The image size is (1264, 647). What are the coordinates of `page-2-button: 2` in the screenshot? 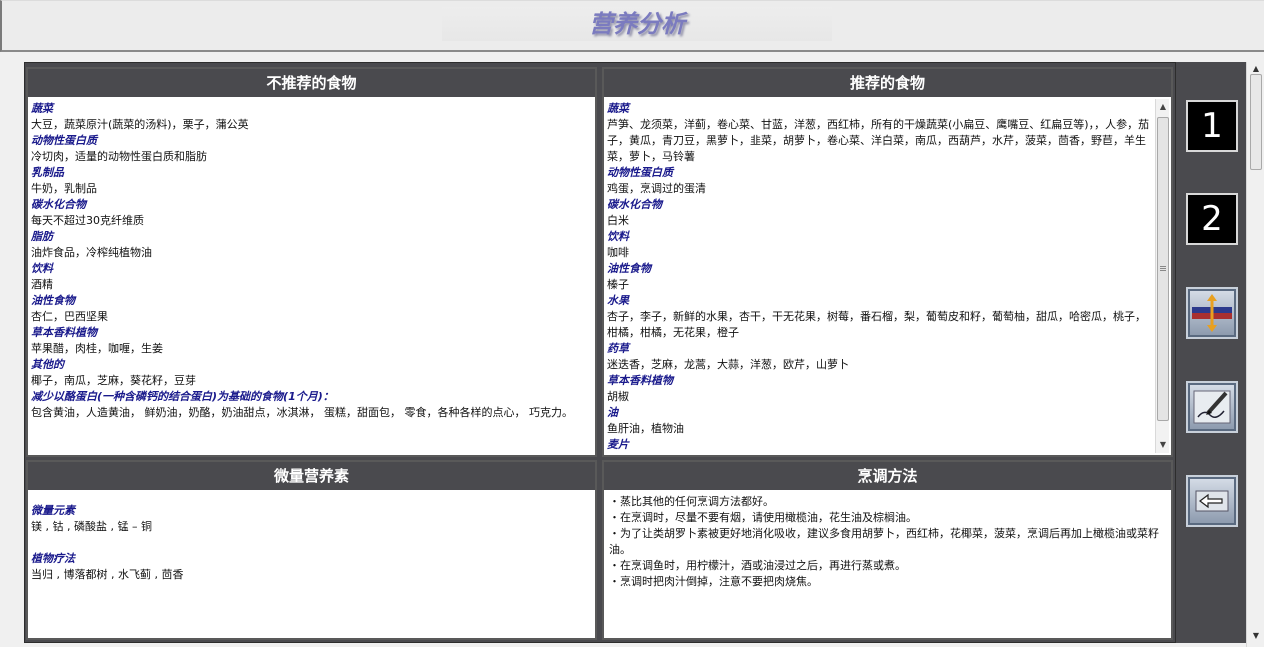 It's located at (1212, 219).